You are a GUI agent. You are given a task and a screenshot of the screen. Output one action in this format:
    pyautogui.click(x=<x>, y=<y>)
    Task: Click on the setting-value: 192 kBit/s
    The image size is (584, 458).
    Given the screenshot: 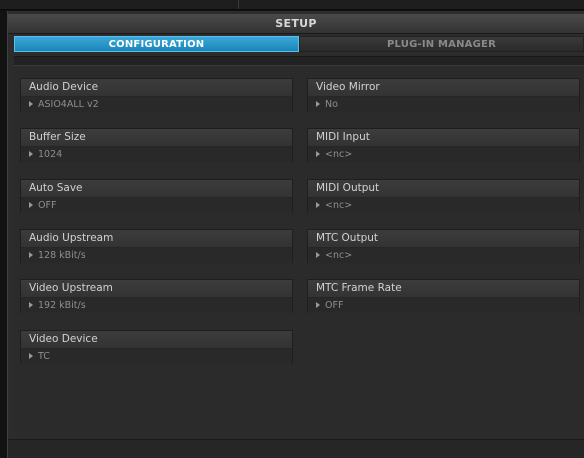 What is the action you would take?
    pyautogui.click(x=62, y=305)
    